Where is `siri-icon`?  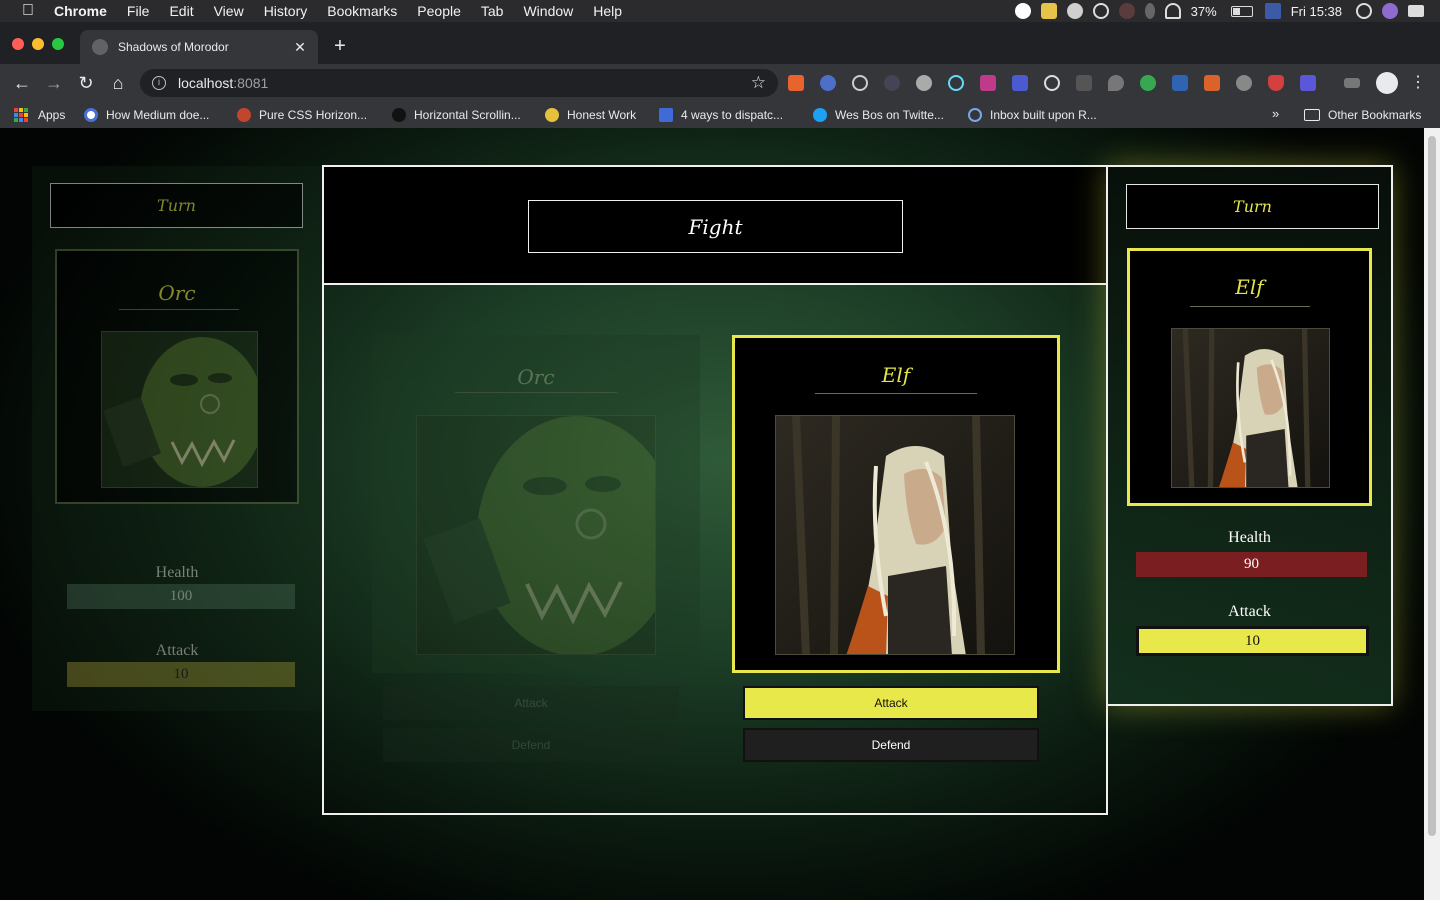 siri-icon is located at coordinates (1390, 11).